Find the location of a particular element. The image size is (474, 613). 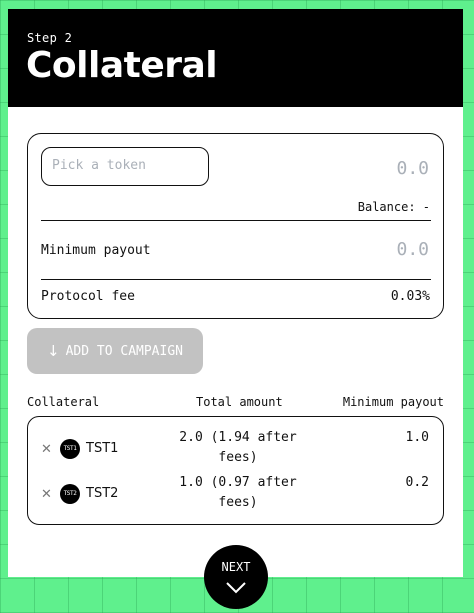

add-to-campaign-button: ↓ ADD TO CAMPAIGN is located at coordinates (115, 351).